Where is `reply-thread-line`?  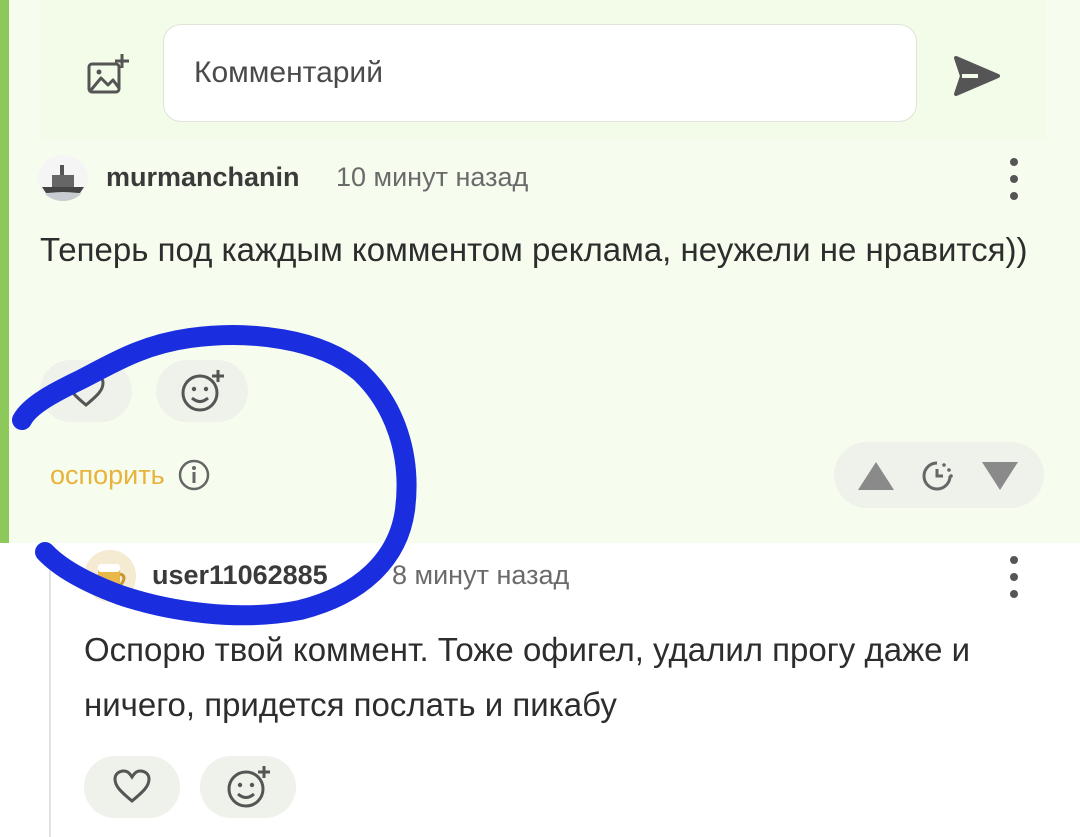 reply-thread-line is located at coordinates (50, 692).